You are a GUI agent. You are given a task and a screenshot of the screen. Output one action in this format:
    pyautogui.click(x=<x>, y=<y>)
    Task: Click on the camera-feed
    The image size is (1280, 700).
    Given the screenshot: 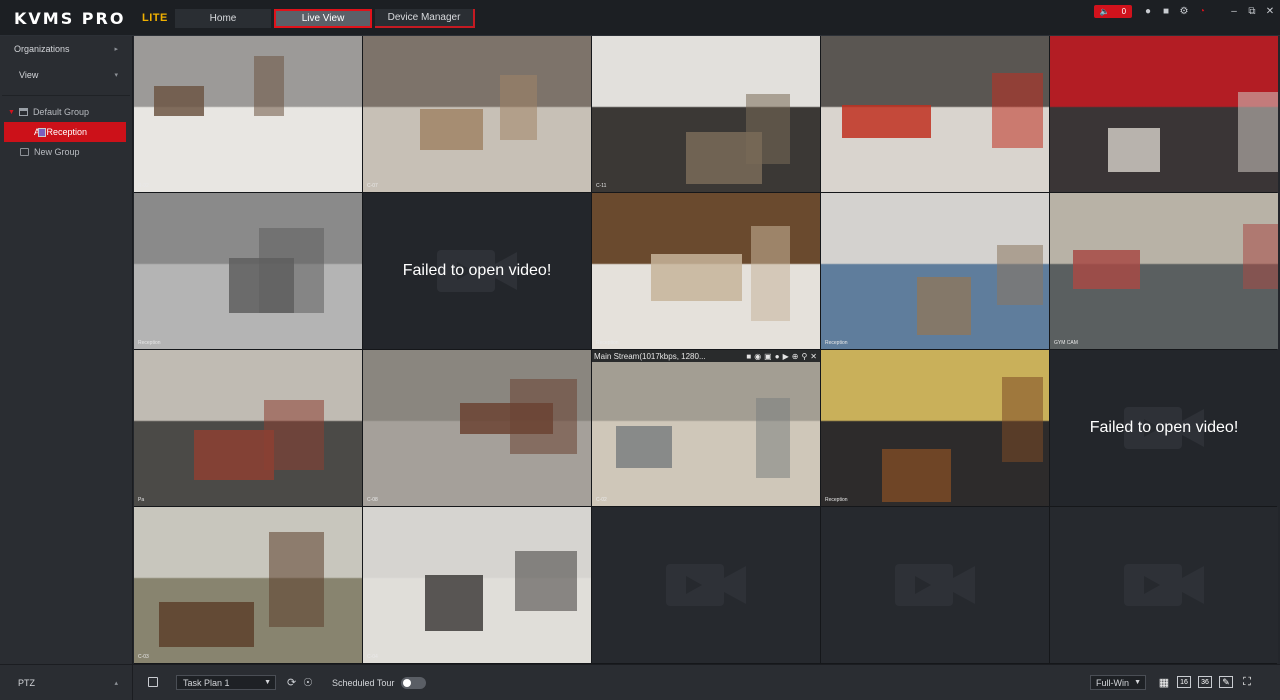 What is the action you would take?
    pyautogui.click(x=1164, y=114)
    